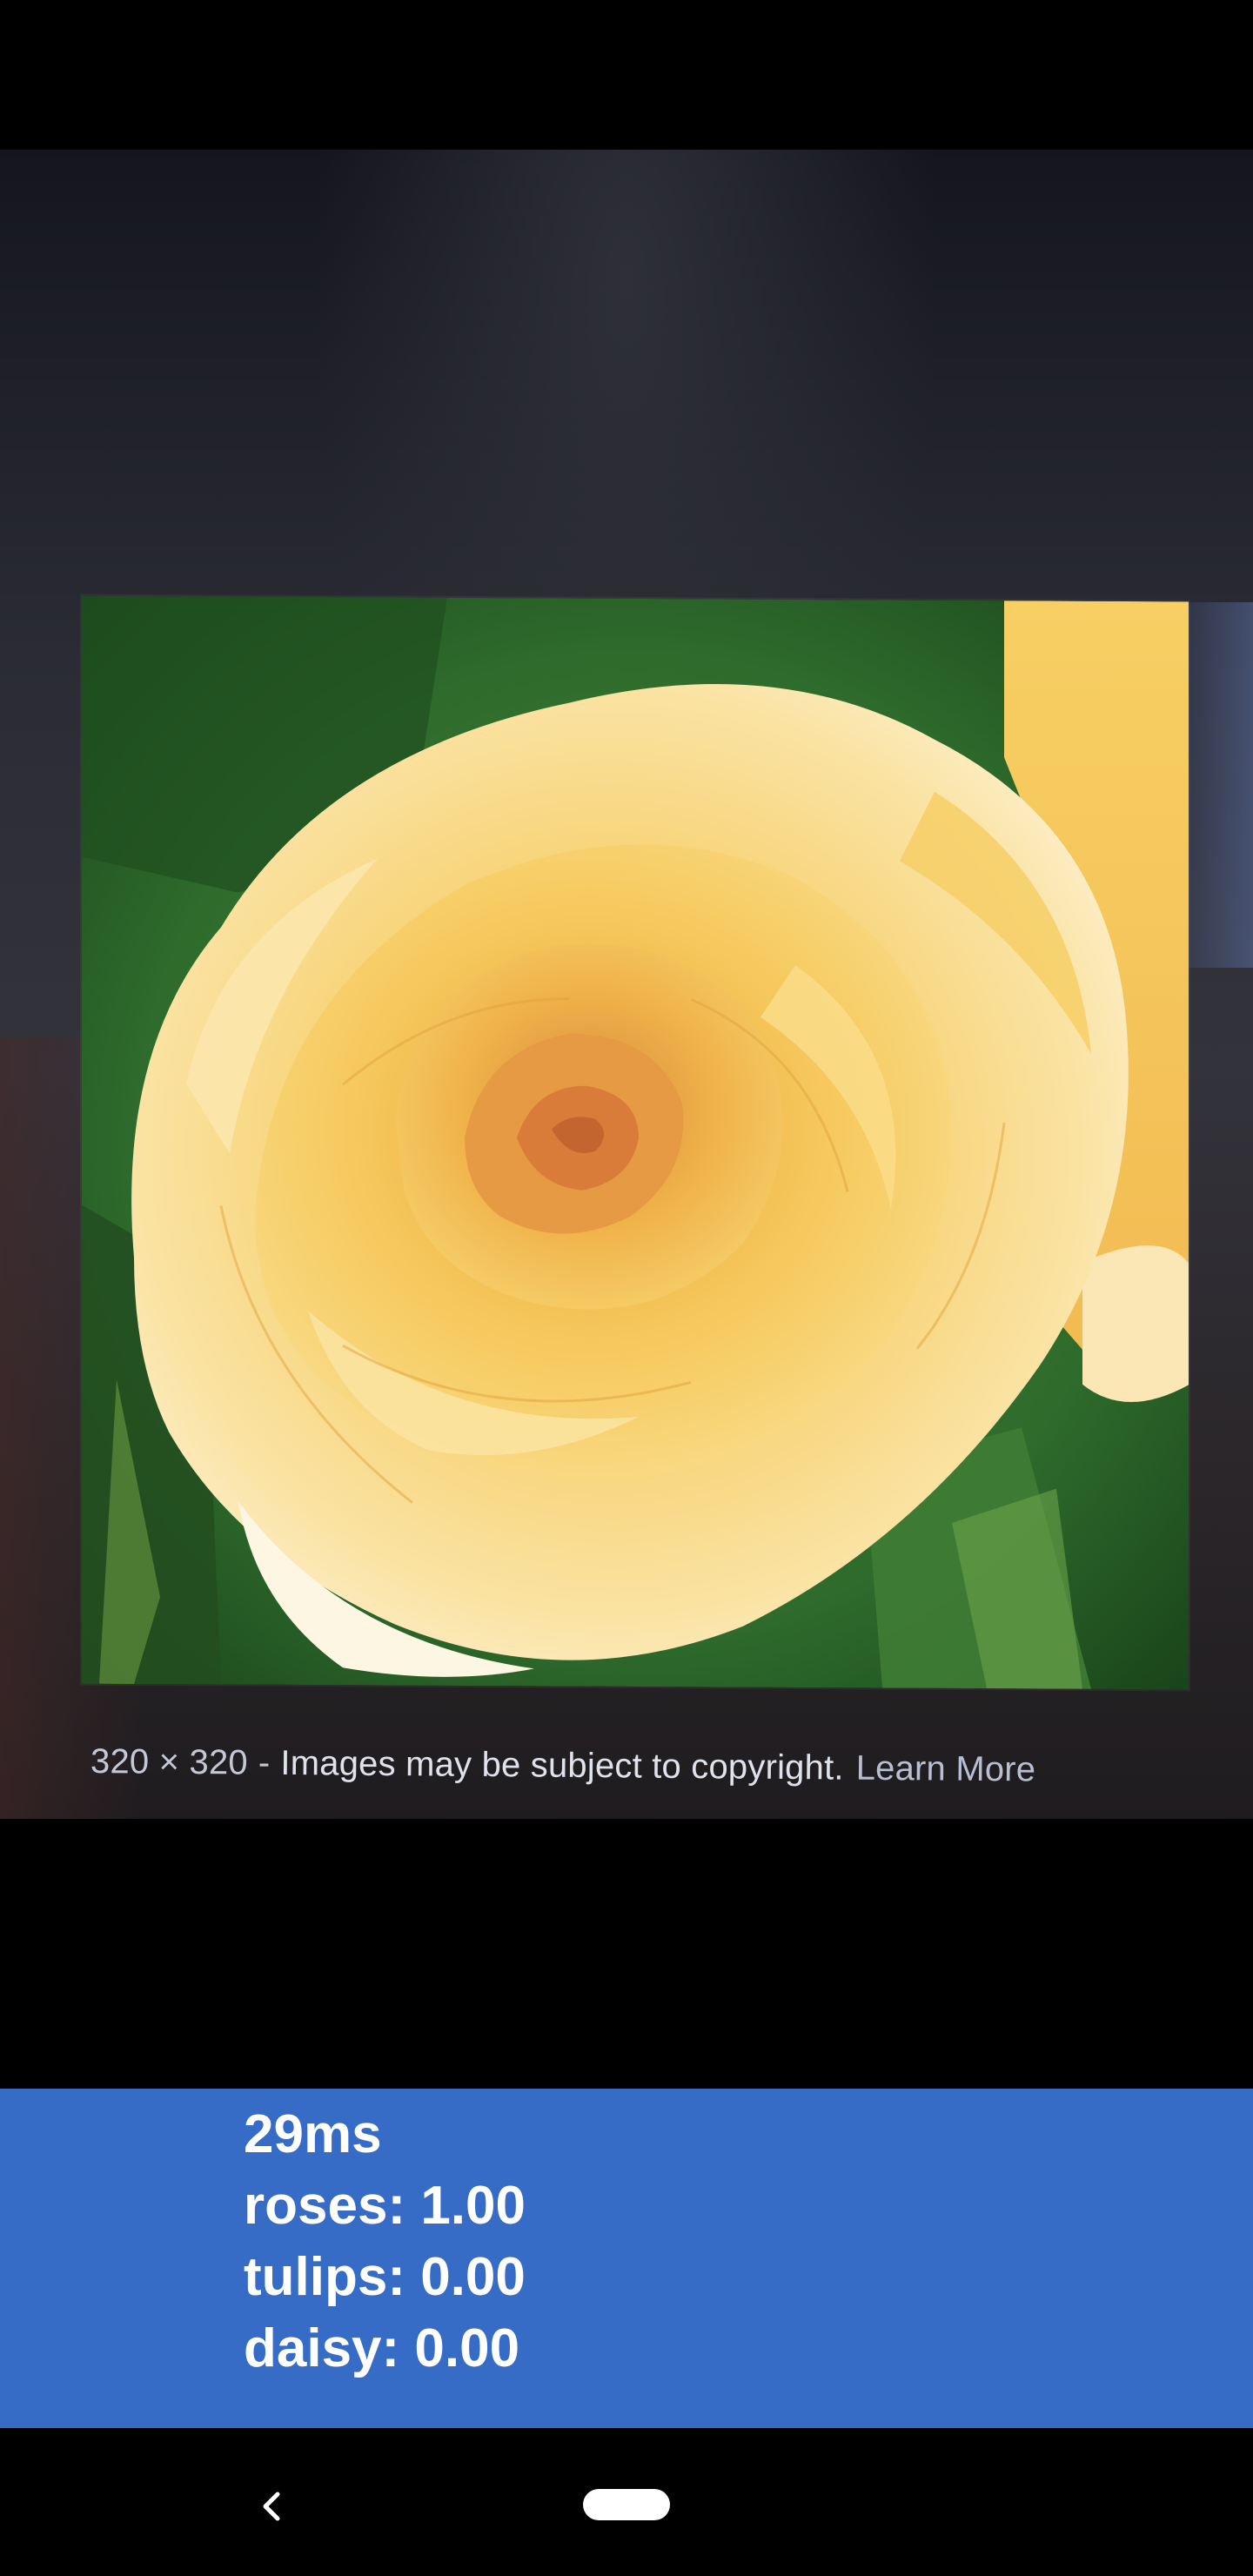  I want to click on image-size-label: 320 × 320, so click(169, 1762).